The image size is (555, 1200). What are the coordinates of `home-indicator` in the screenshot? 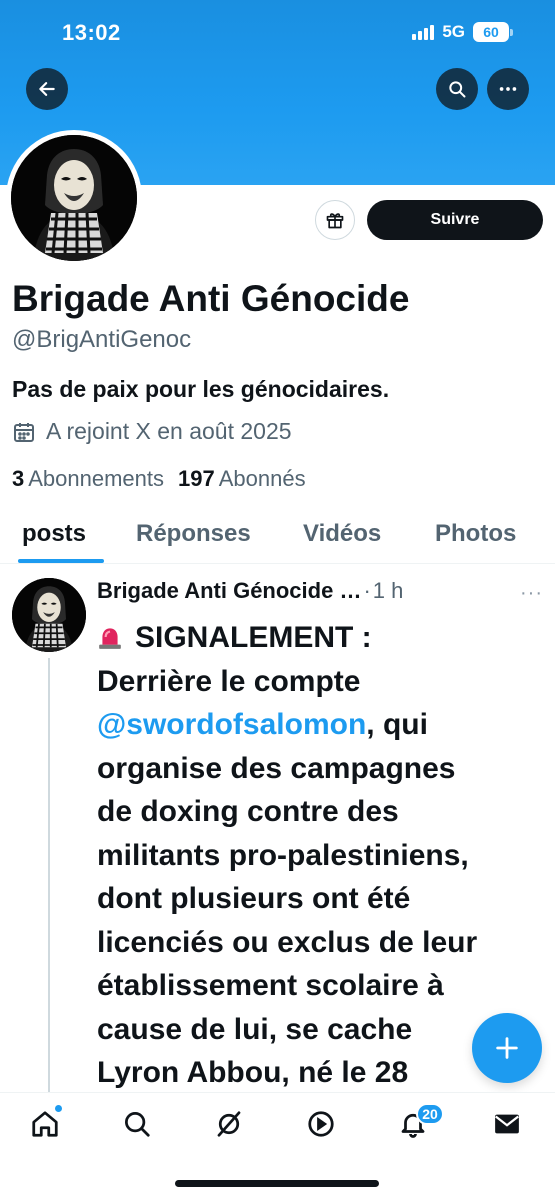 It's located at (277, 1183).